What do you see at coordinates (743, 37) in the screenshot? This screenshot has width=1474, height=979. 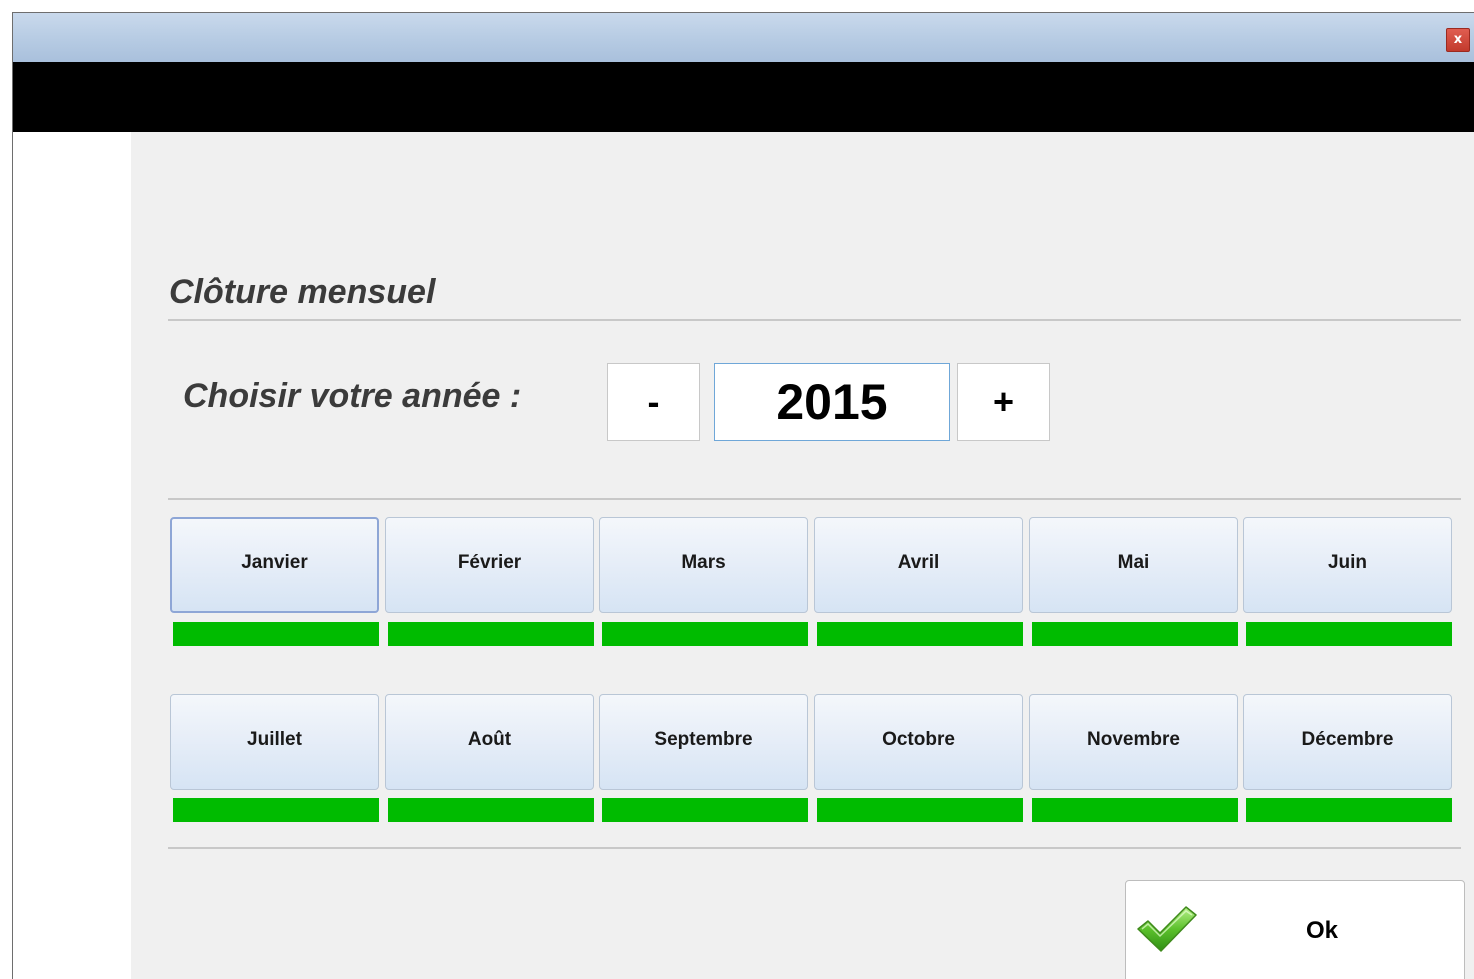 I see `title-bar: x` at bounding box center [743, 37].